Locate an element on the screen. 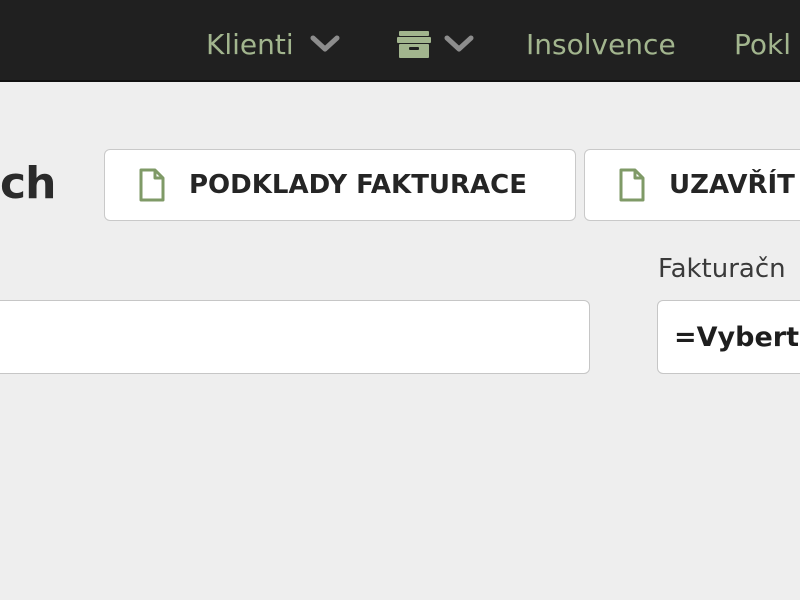 The height and width of the screenshot is (600, 800). fakturacni-select: =Vyberte is located at coordinates (728, 337).